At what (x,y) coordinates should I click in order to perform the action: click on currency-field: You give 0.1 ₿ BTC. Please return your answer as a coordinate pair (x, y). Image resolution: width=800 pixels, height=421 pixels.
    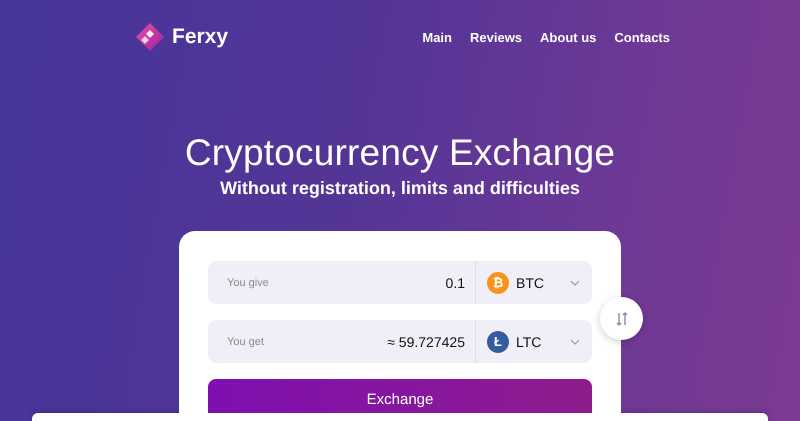
    Looking at the image, I should click on (400, 282).